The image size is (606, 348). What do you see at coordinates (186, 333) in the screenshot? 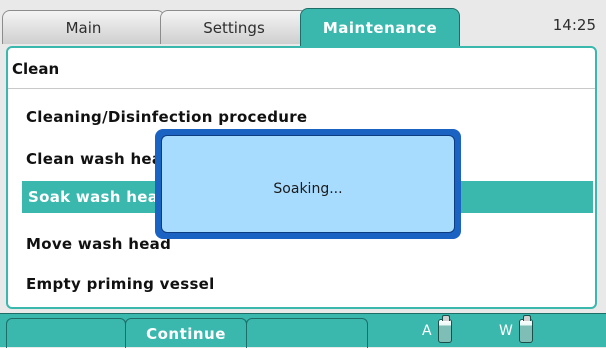
I see `continue-button: Continue` at bounding box center [186, 333].